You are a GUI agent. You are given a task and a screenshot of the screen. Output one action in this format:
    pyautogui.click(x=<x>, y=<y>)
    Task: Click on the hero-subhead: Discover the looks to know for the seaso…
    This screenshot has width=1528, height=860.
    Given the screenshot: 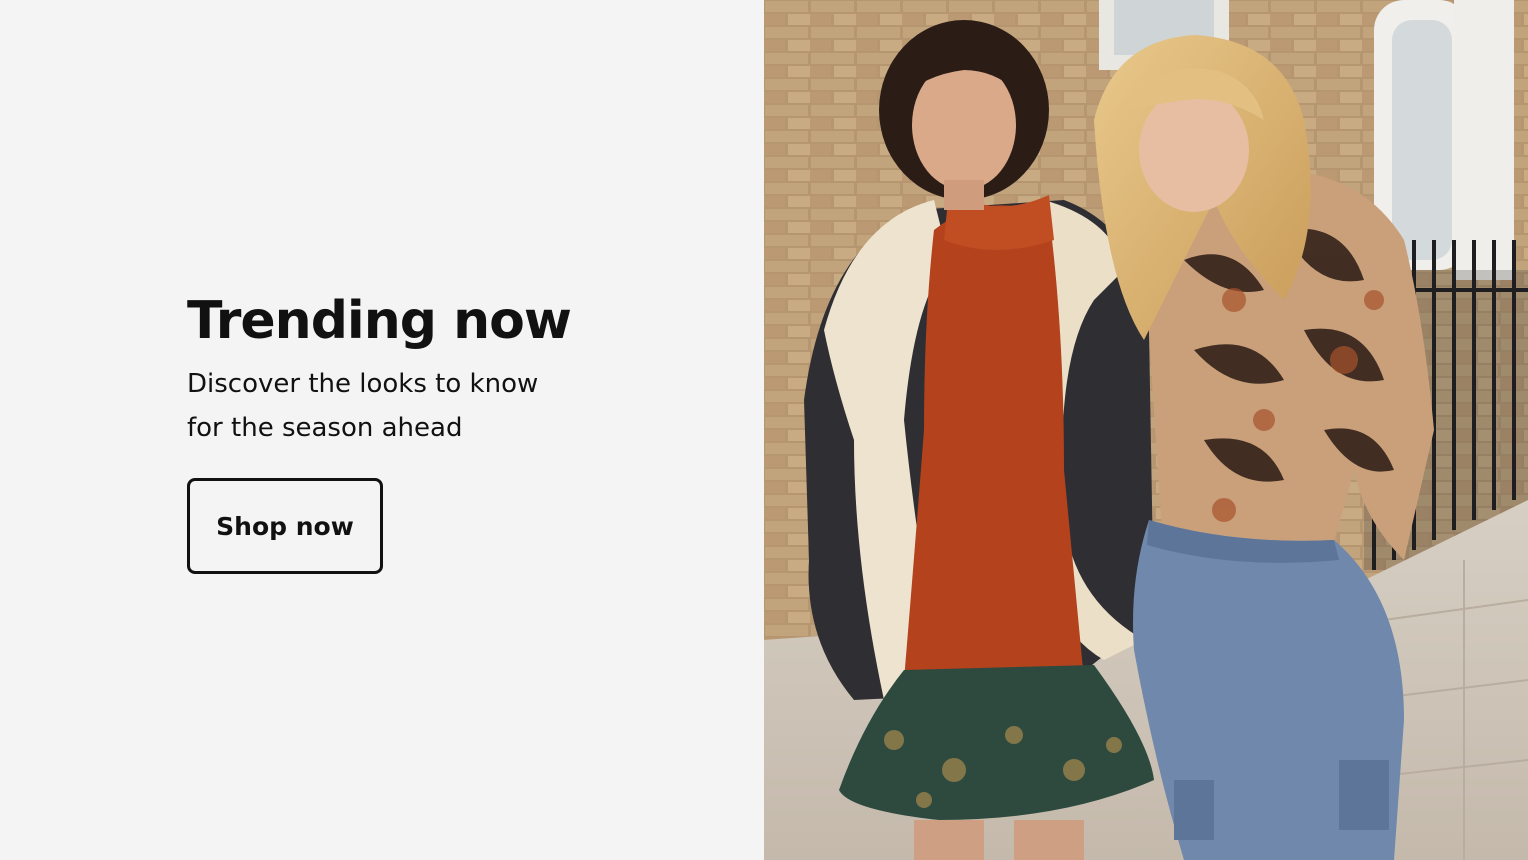 What is the action you would take?
    pyautogui.click(x=363, y=406)
    